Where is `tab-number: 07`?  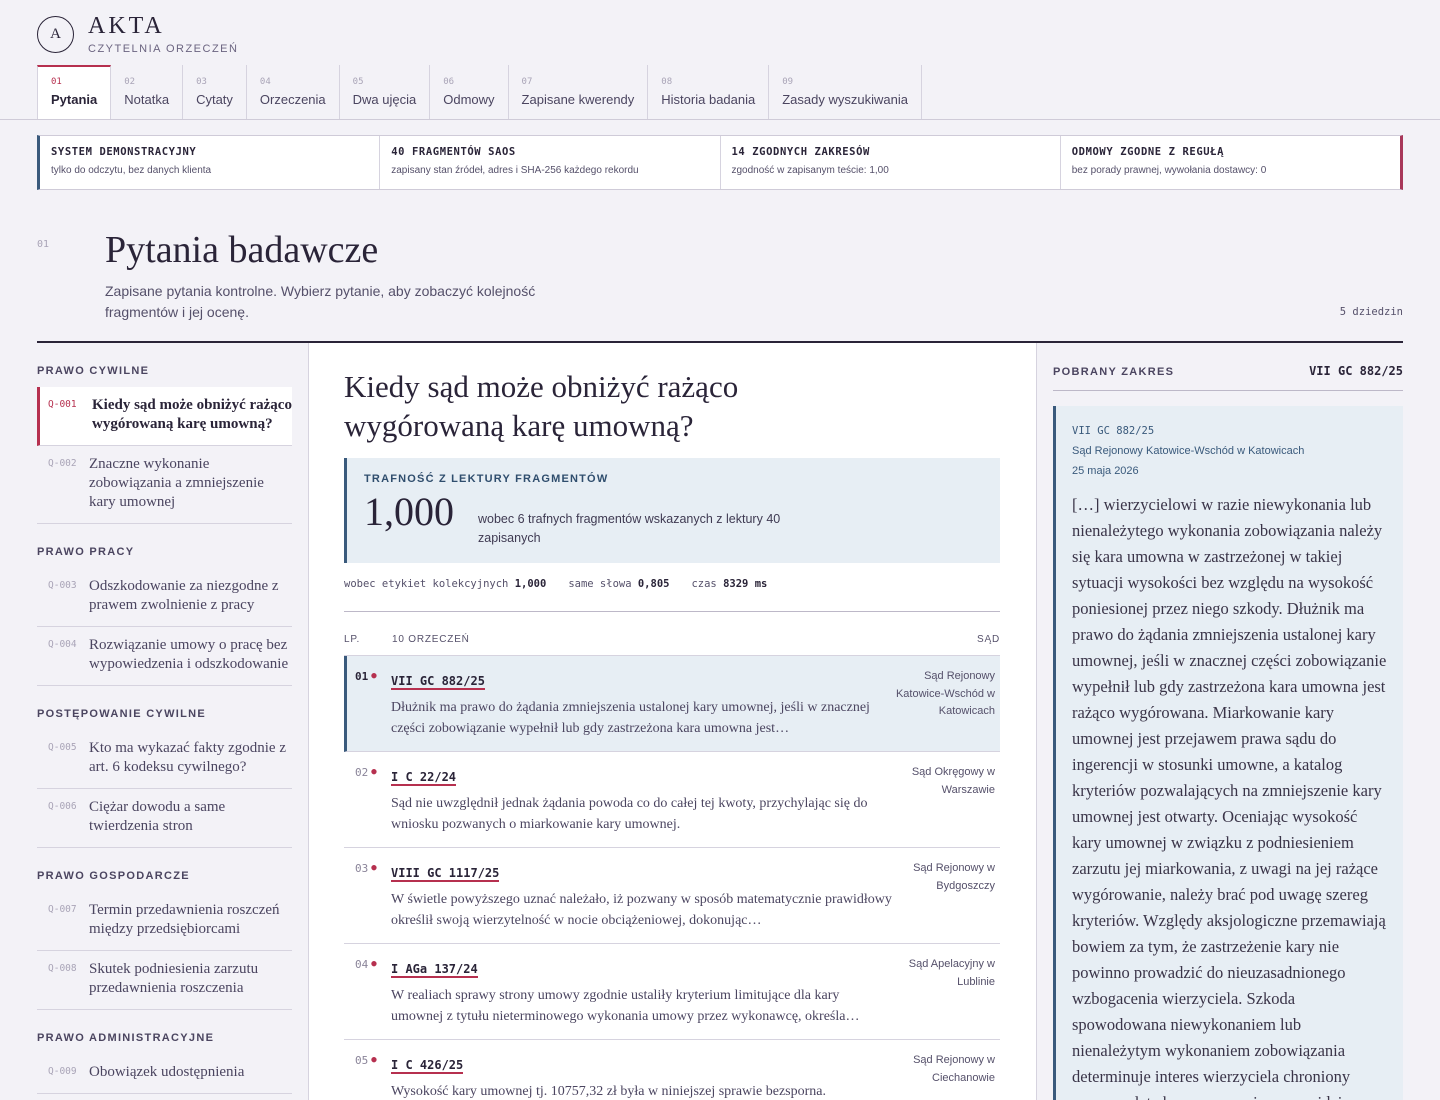 tab-number: 07 is located at coordinates (527, 82).